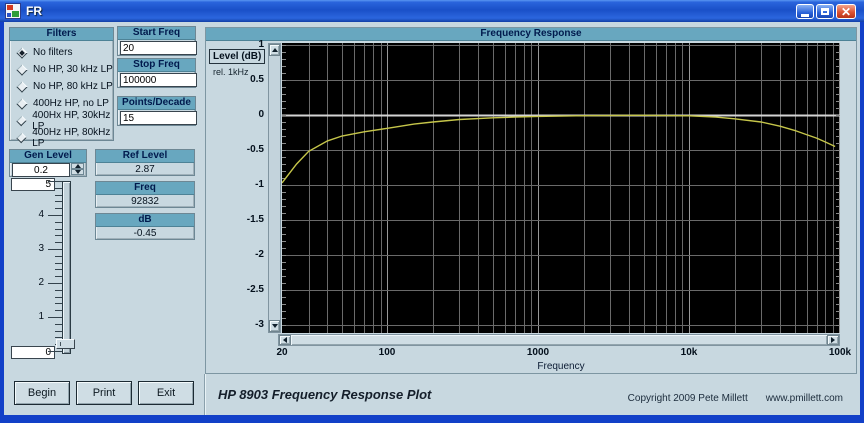 This screenshot has width=864, height=423. Describe the element at coordinates (156, 33) in the screenshot. I see `start-freq-label: Start Freq` at that location.